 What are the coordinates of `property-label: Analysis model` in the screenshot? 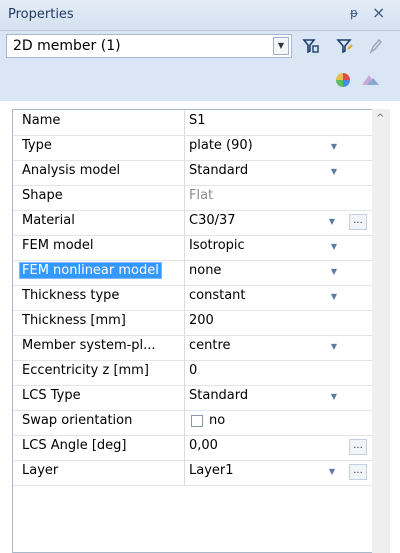 It's located at (99, 172).